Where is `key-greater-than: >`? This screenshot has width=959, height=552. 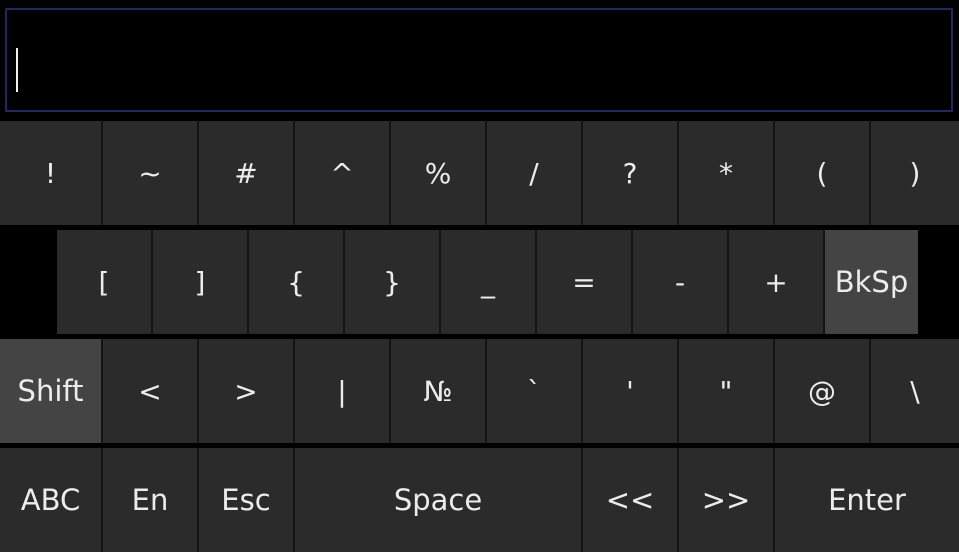 key-greater-than: > is located at coordinates (247, 391).